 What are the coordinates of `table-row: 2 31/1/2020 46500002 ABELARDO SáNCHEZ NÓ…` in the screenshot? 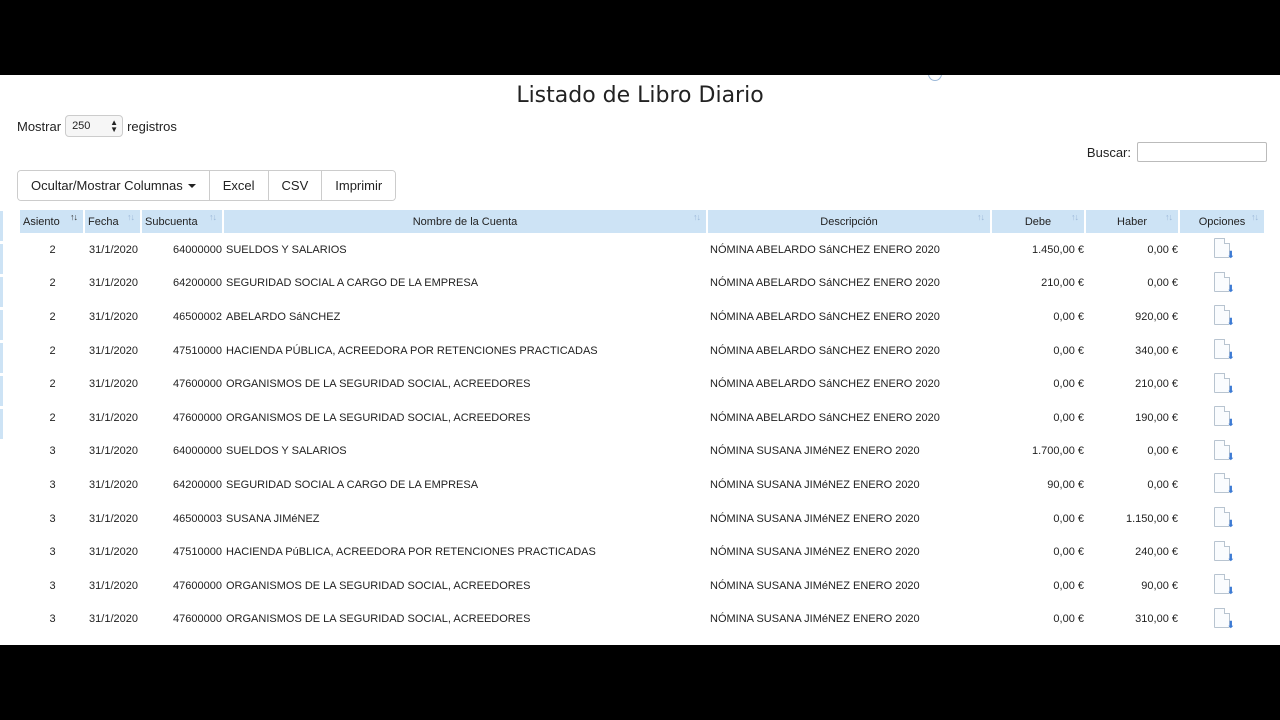 It's located at (642, 317).